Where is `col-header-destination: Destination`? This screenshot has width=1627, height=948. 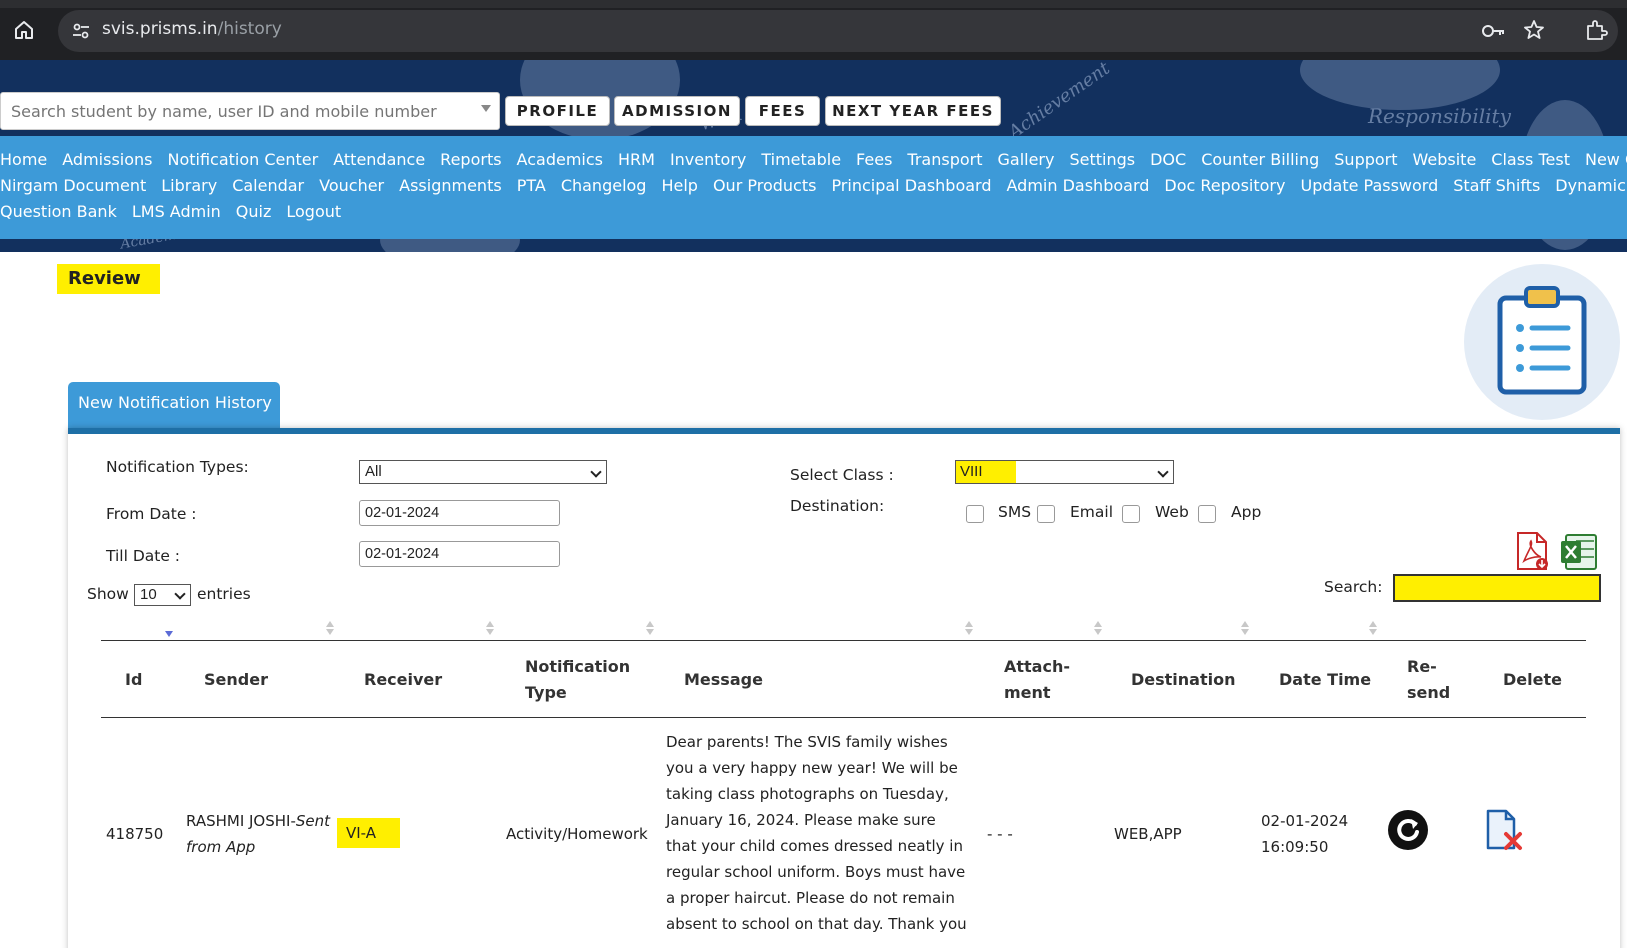
col-header-destination: Destination is located at coordinates (1183, 680).